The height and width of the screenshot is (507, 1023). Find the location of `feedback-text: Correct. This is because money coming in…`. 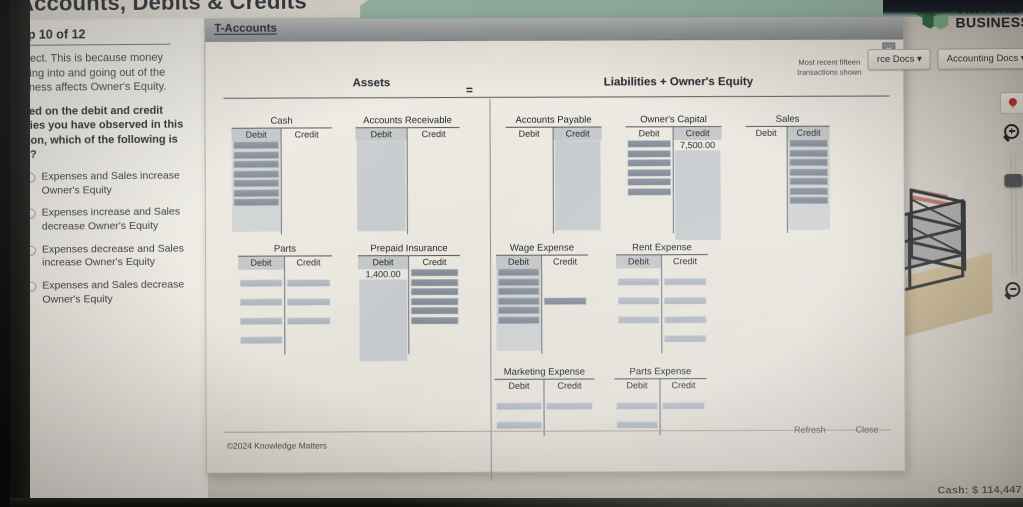

feedback-text: Correct. This is because money coming in… is located at coordinates (87, 72).